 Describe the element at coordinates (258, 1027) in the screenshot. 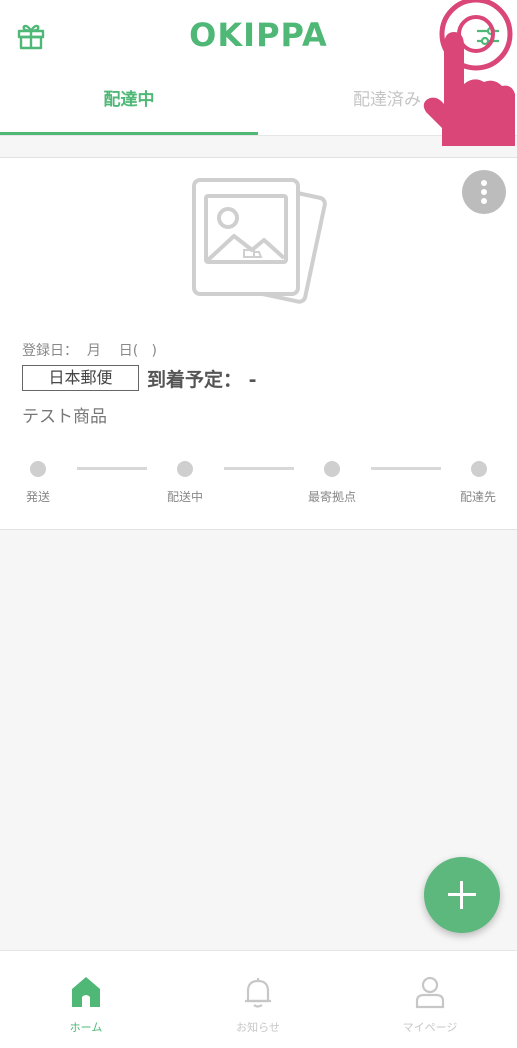

I see `nav-notifications-label: お知らせ` at that location.